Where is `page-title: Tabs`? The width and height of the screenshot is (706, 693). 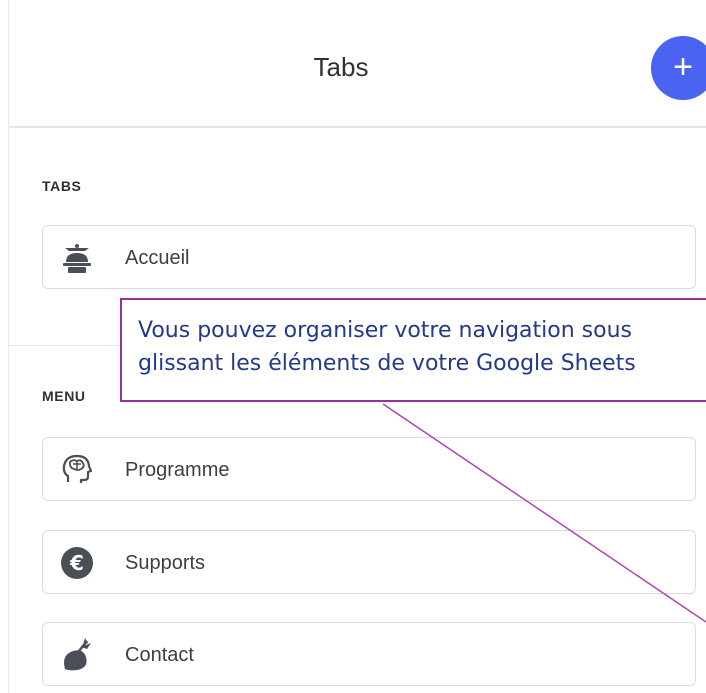
page-title: Tabs is located at coordinates (341, 67).